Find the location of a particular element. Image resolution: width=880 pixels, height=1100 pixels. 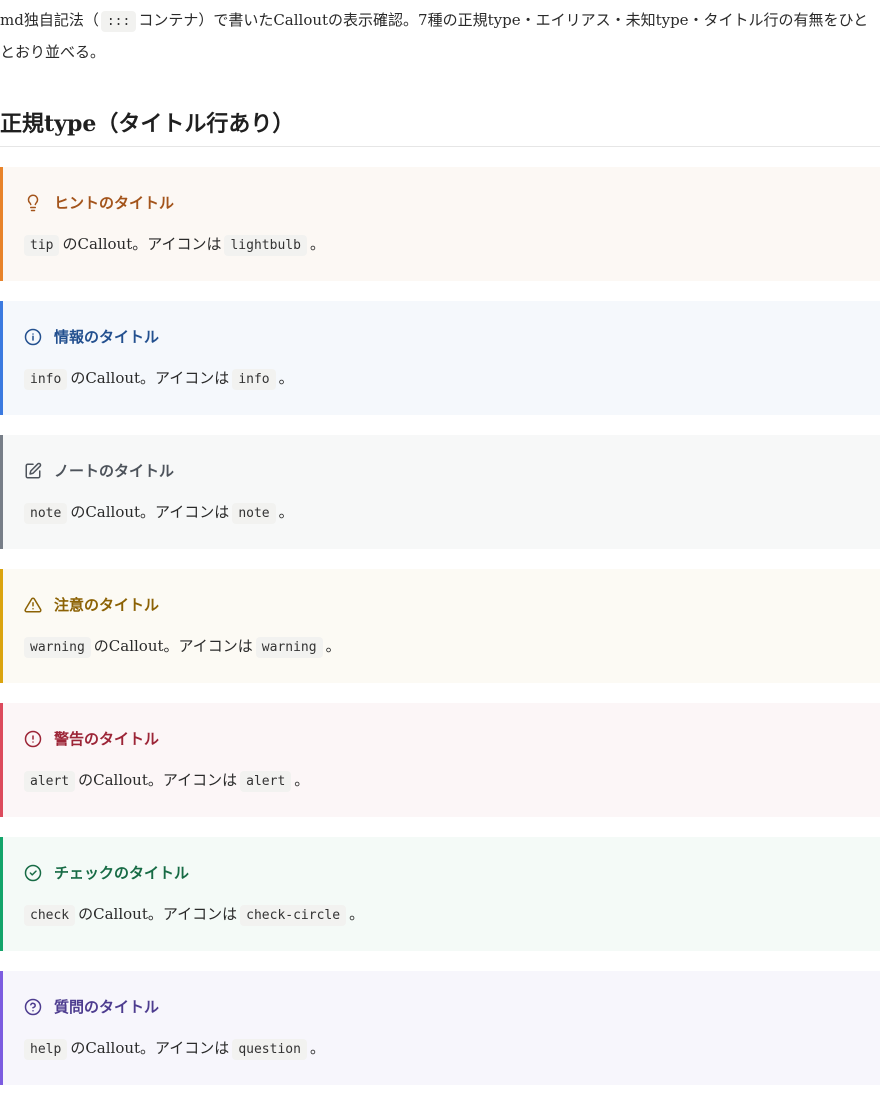

type-code: info is located at coordinates (46, 379).